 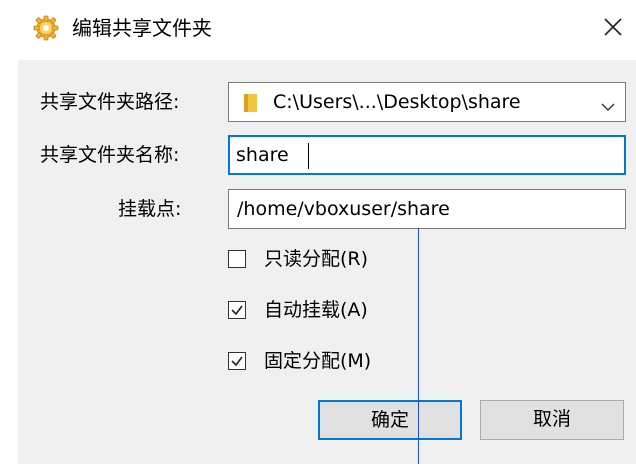 What do you see at coordinates (343, 209) in the screenshot?
I see `mount-value: /home/vboxuser/share` at bounding box center [343, 209].